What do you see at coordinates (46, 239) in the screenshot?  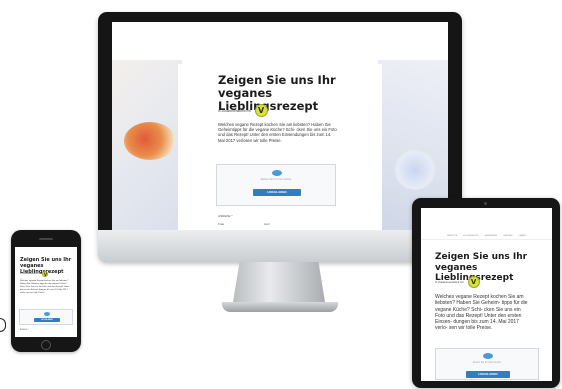 I see `iphone-earpiece` at bounding box center [46, 239].